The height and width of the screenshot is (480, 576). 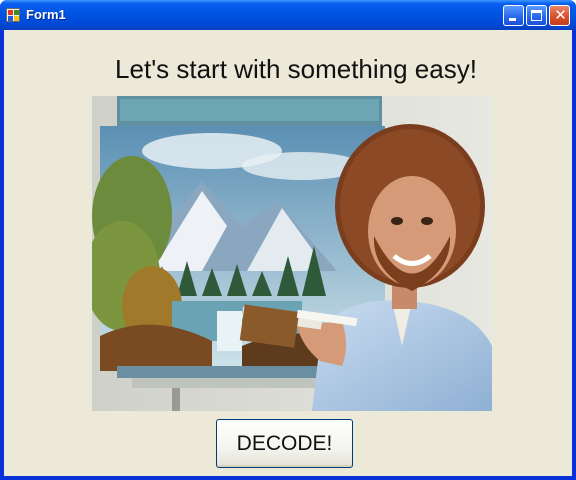 What do you see at coordinates (46, 14) in the screenshot?
I see `window-title: Form1` at bounding box center [46, 14].